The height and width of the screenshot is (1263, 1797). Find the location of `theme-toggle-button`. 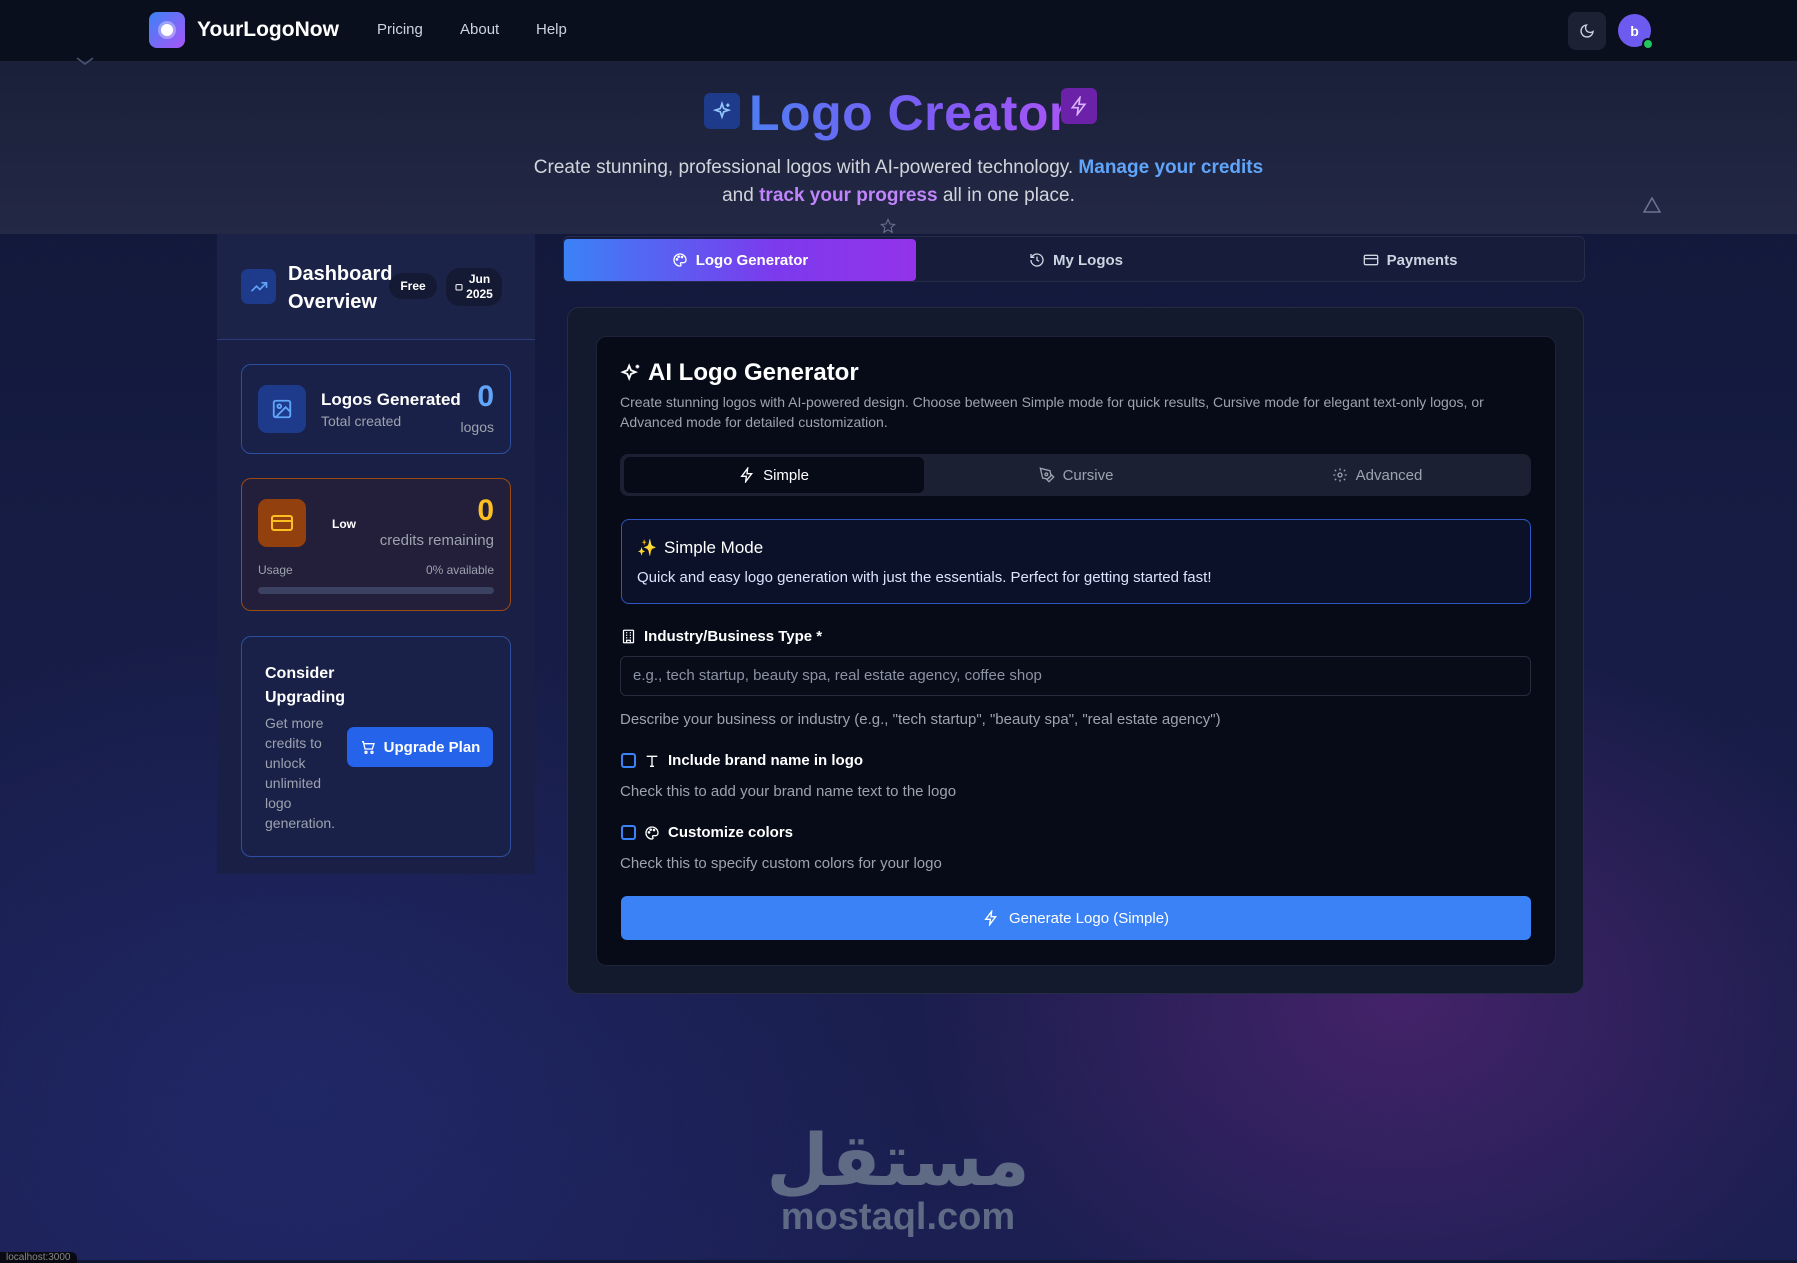

theme-toggle-button is located at coordinates (1587, 31).